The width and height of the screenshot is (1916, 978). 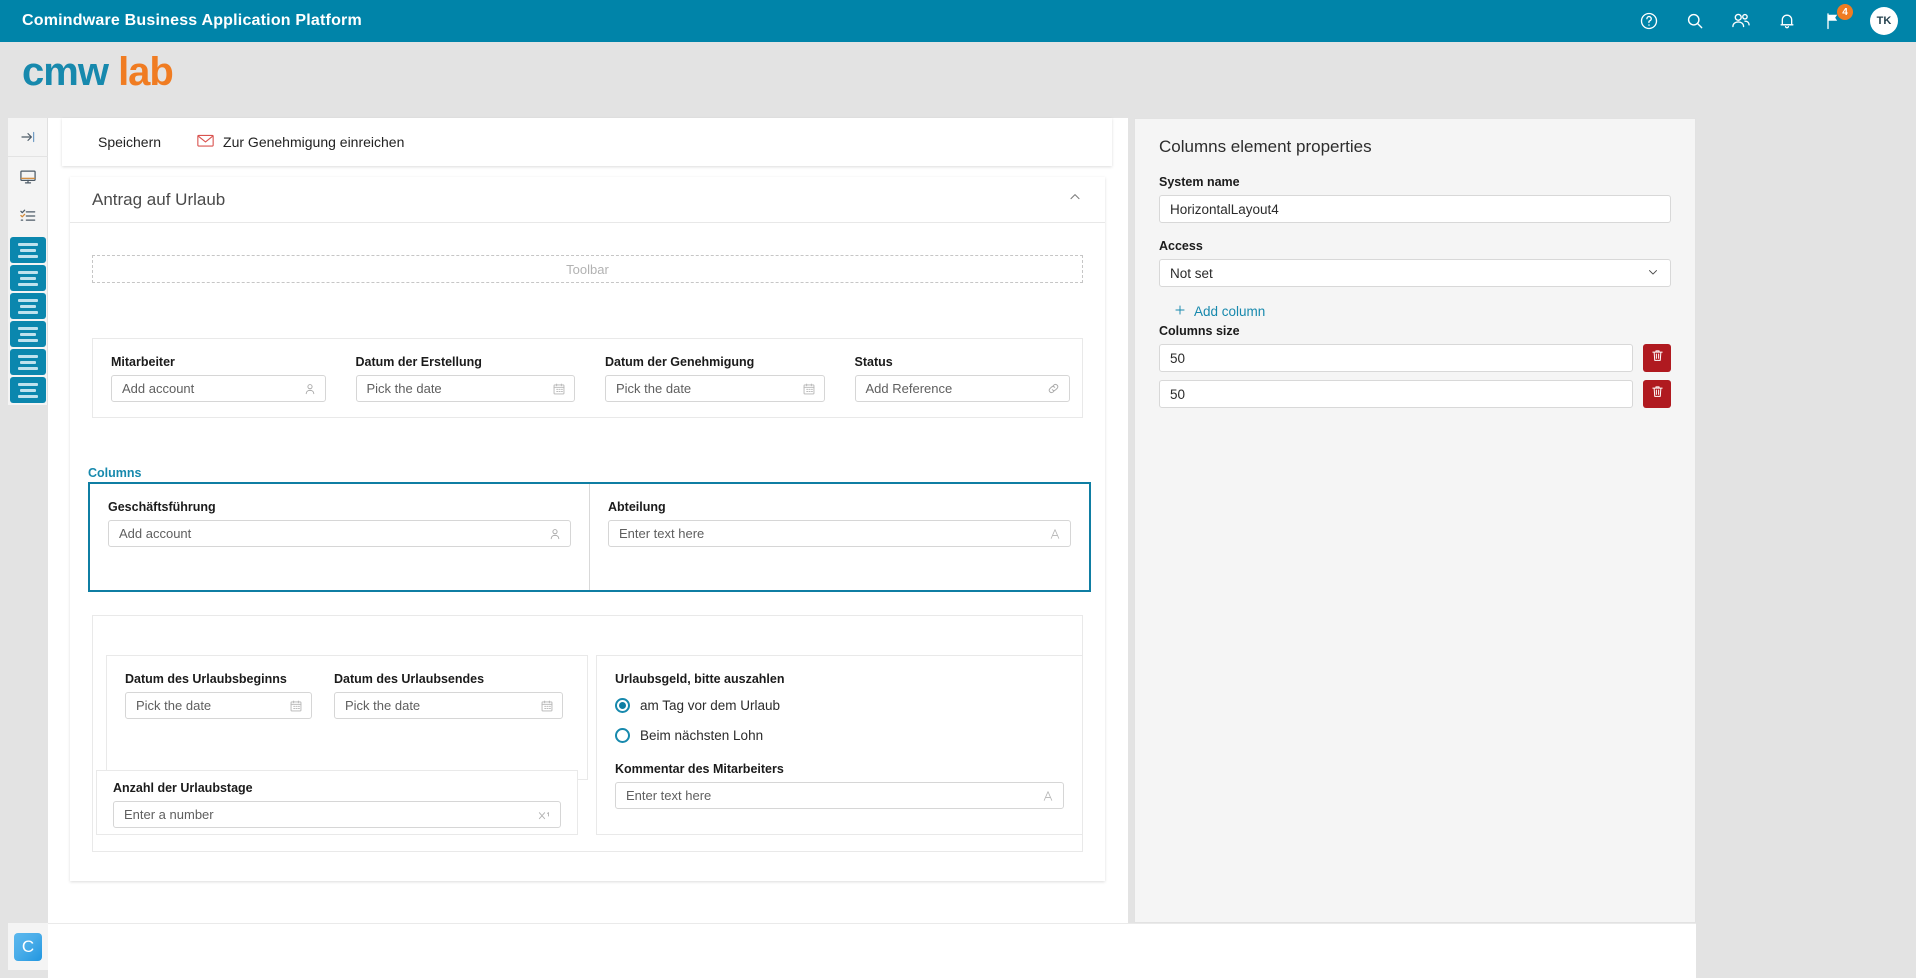 I want to click on number-icon, so click(x=544, y=815).